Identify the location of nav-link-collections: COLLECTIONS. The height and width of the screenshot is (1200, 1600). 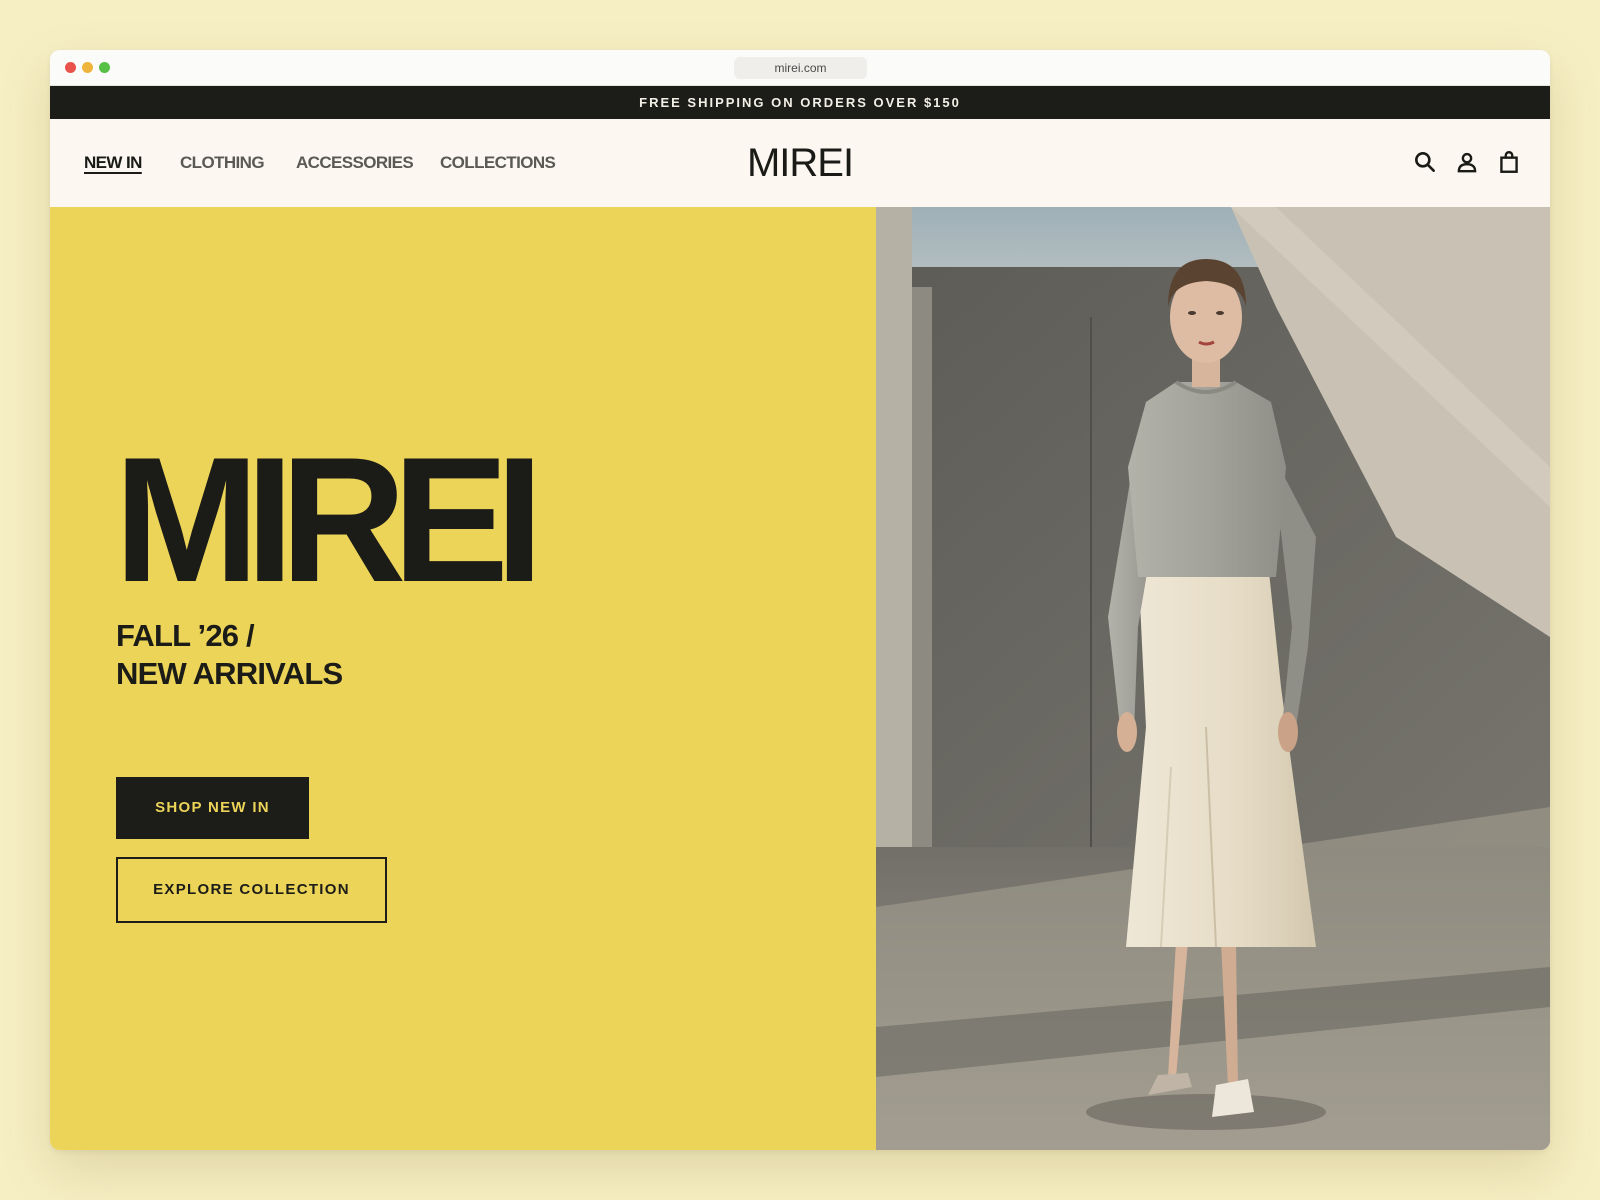
(498, 163).